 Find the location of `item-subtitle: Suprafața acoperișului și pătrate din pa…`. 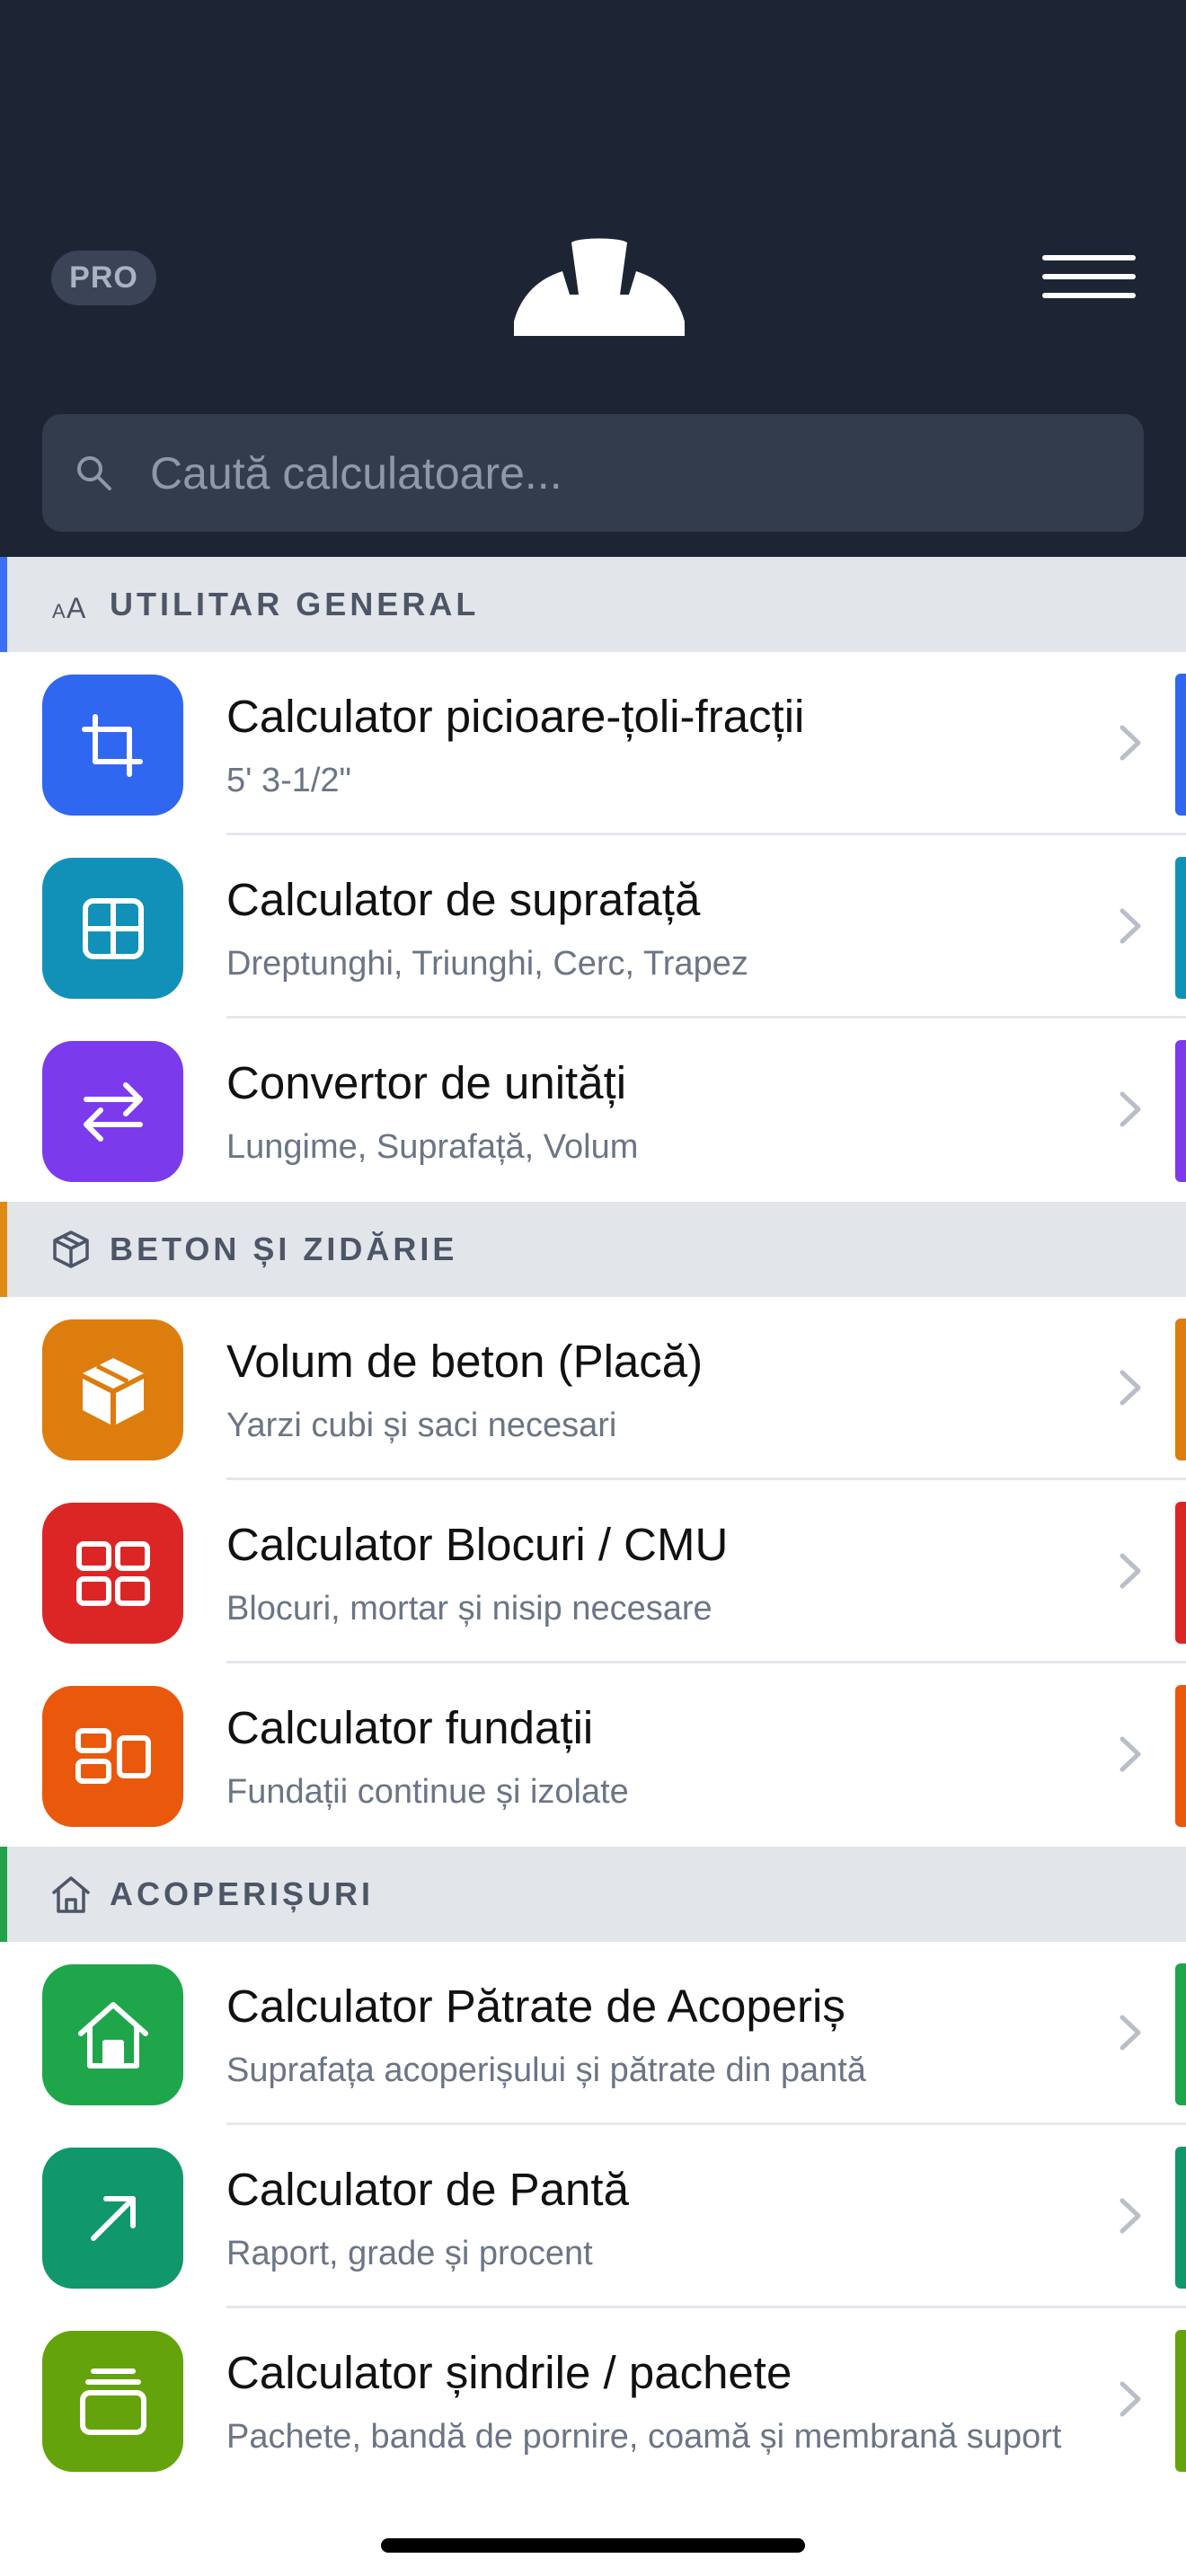

item-subtitle: Suprafața acoperișului și pătrate din pa… is located at coordinates (546, 2070).